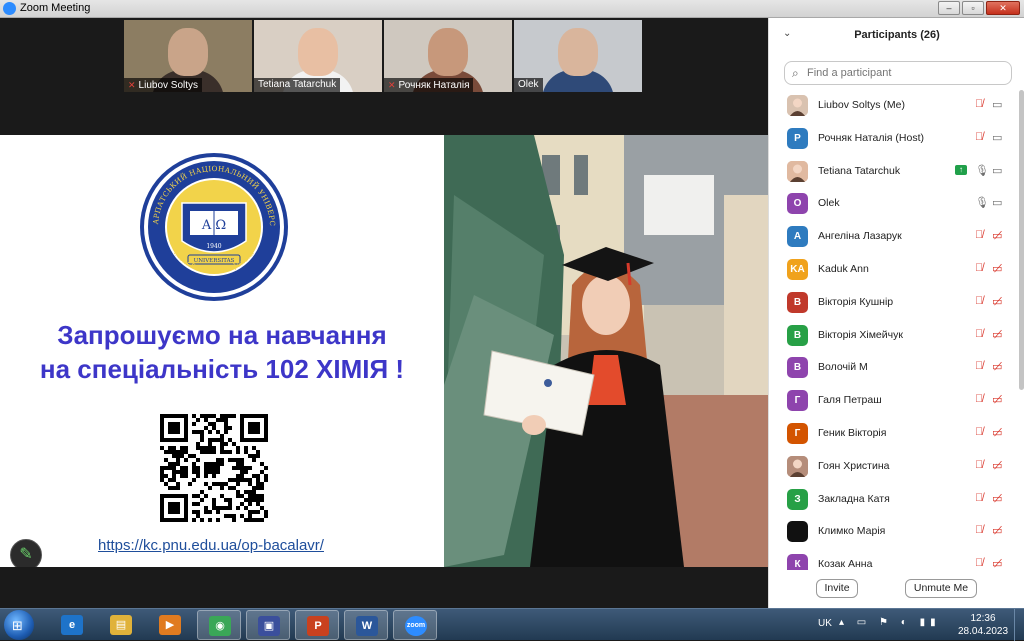 The height and width of the screenshot is (641, 1024). Describe the element at coordinates (214, 468) in the screenshot. I see `qr-code` at that location.